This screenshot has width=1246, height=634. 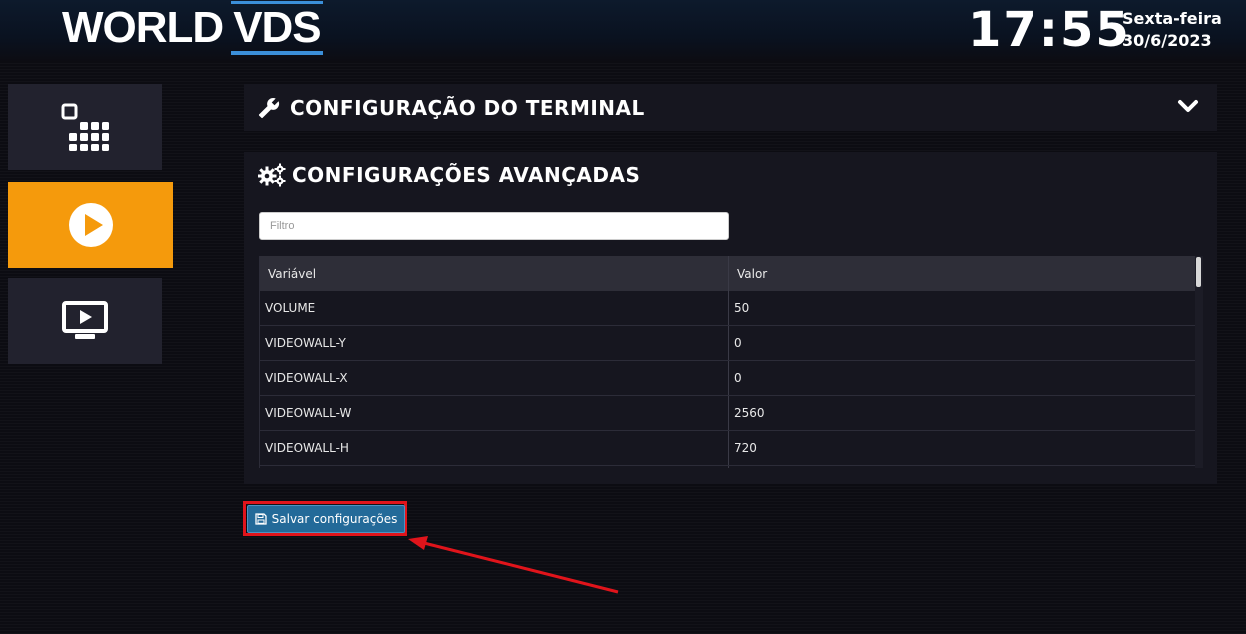 What do you see at coordinates (1172, 18) in the screenshot?
I see `weekday-label: Sexta-feira` at bounding box center [1172, 18].